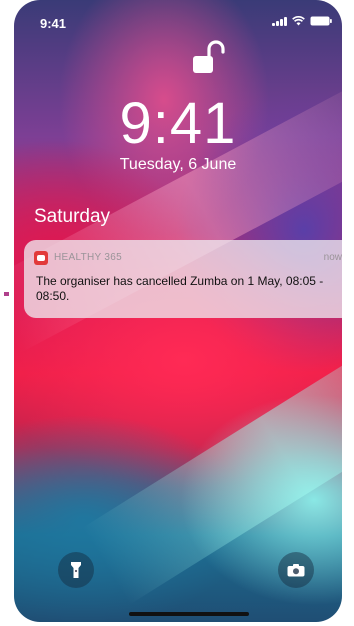 The image size is (354, 626). What do you see at coordinates (53, 23) in the screenshot?
I see `status-time: 9:41` at bounding box center [53, 23].